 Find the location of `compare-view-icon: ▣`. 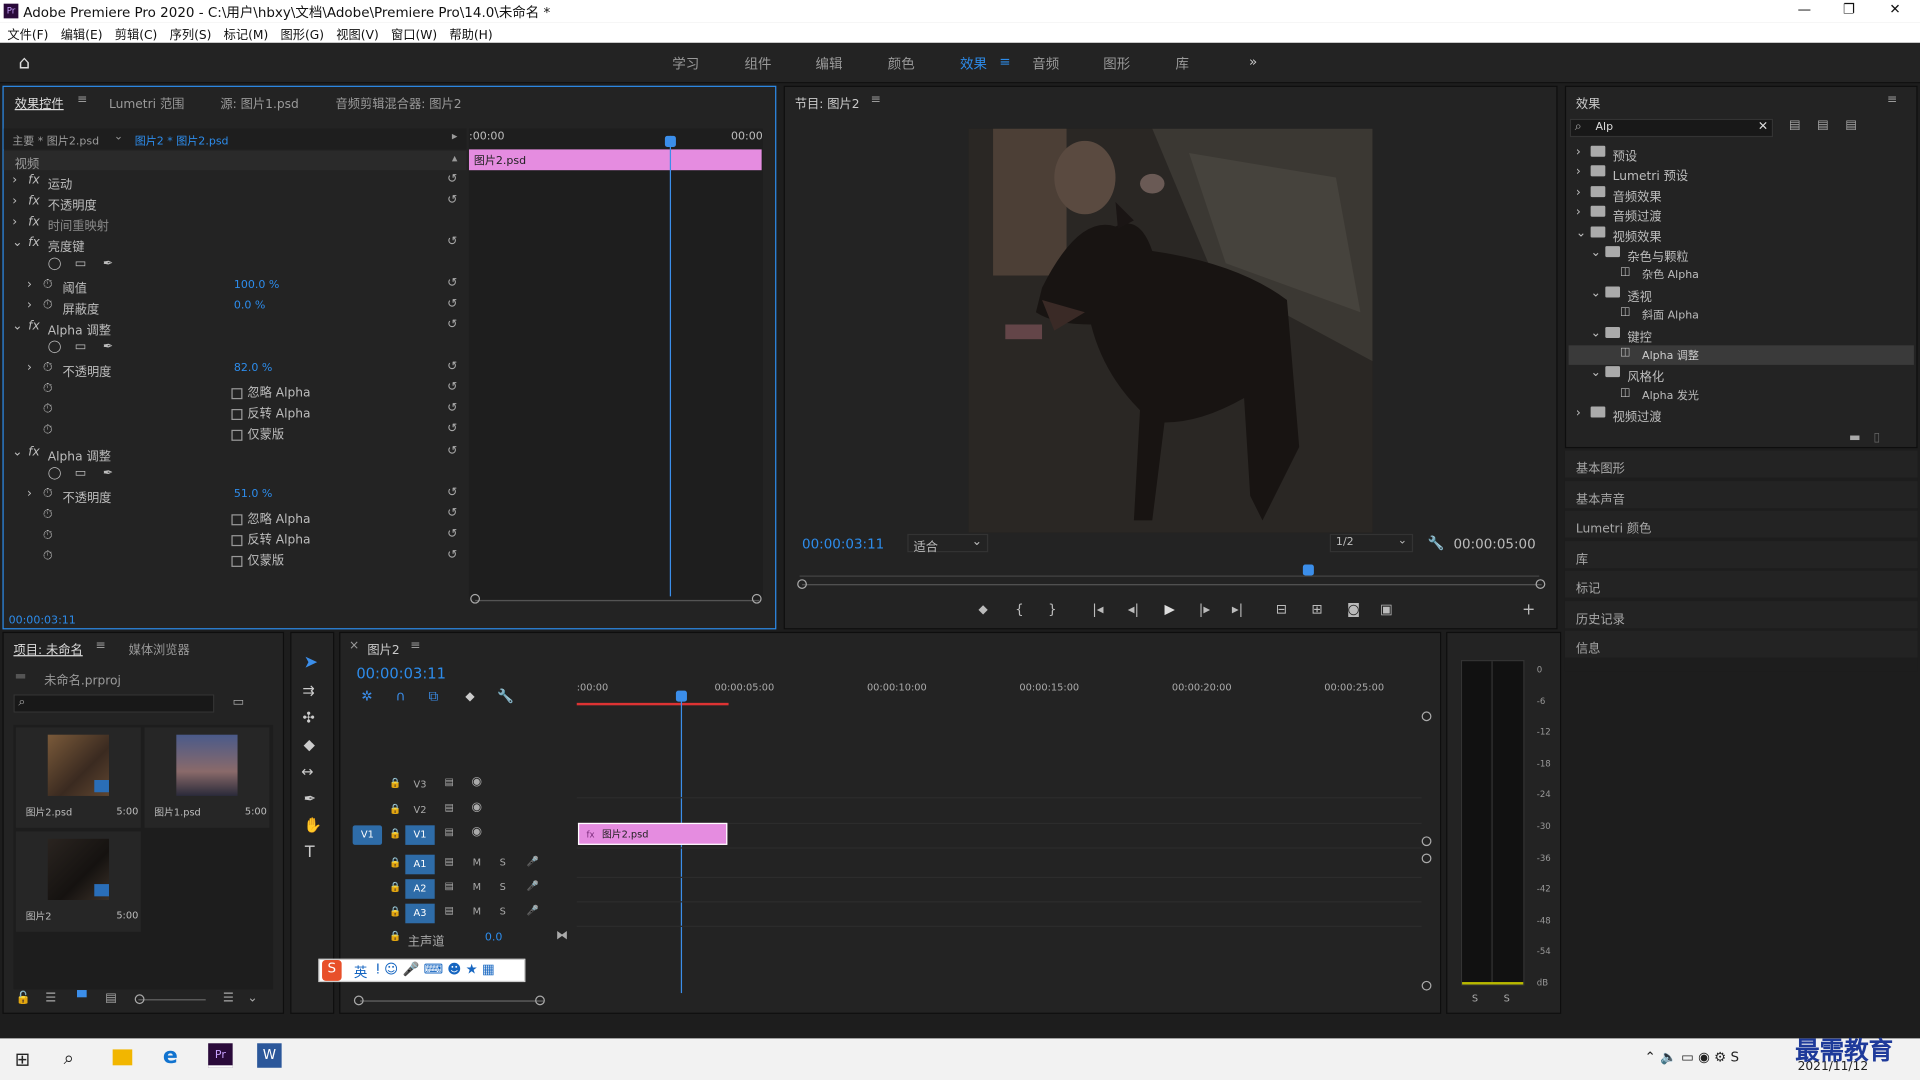

compare-view-icon: ▣ is located at coordinates (1386, 609).